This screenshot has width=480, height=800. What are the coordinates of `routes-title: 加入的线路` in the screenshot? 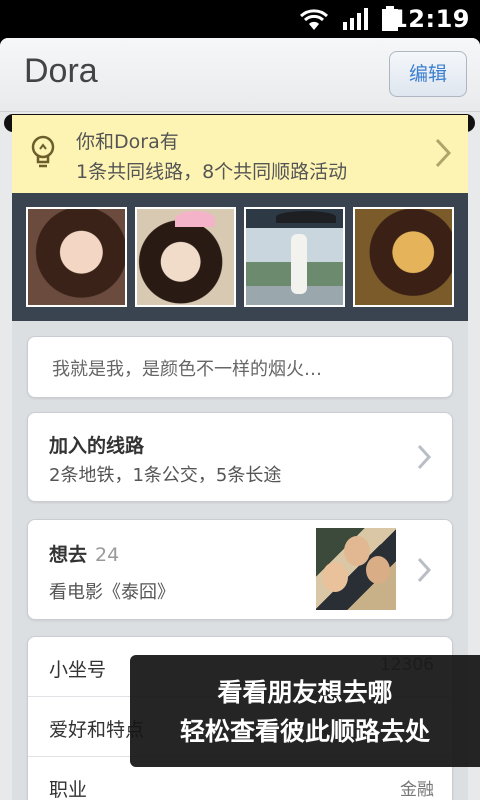 It's located at (97, 446).